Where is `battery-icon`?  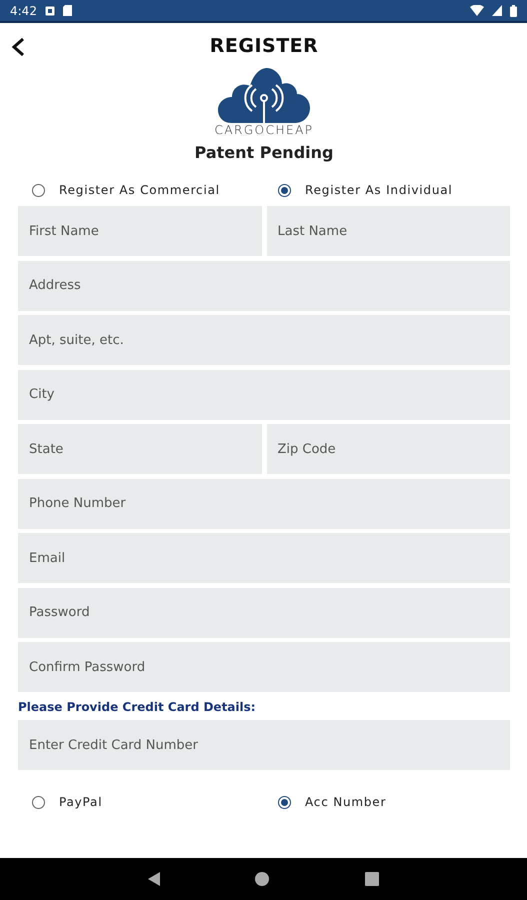 battery-icon is located at coordinates (513, 10).